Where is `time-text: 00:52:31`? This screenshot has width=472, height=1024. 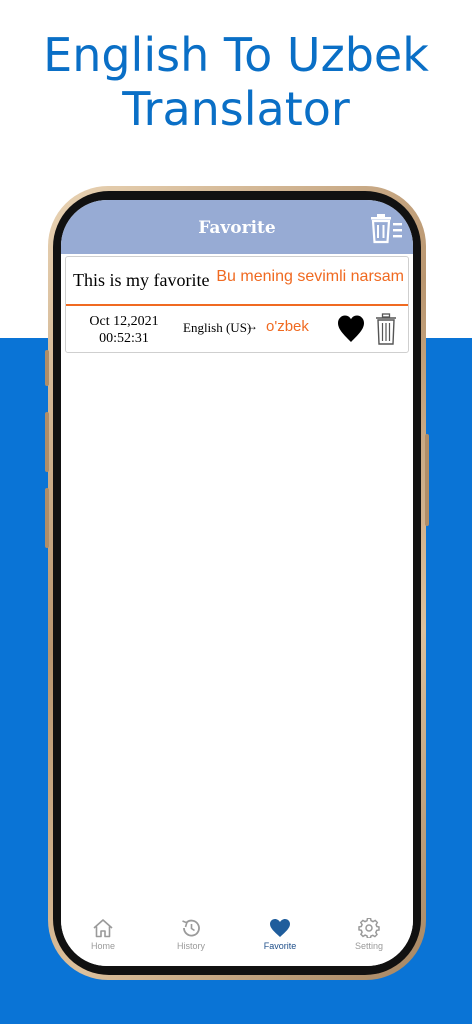
time-text: 00:52:31 is located at coordinates (124, 338).